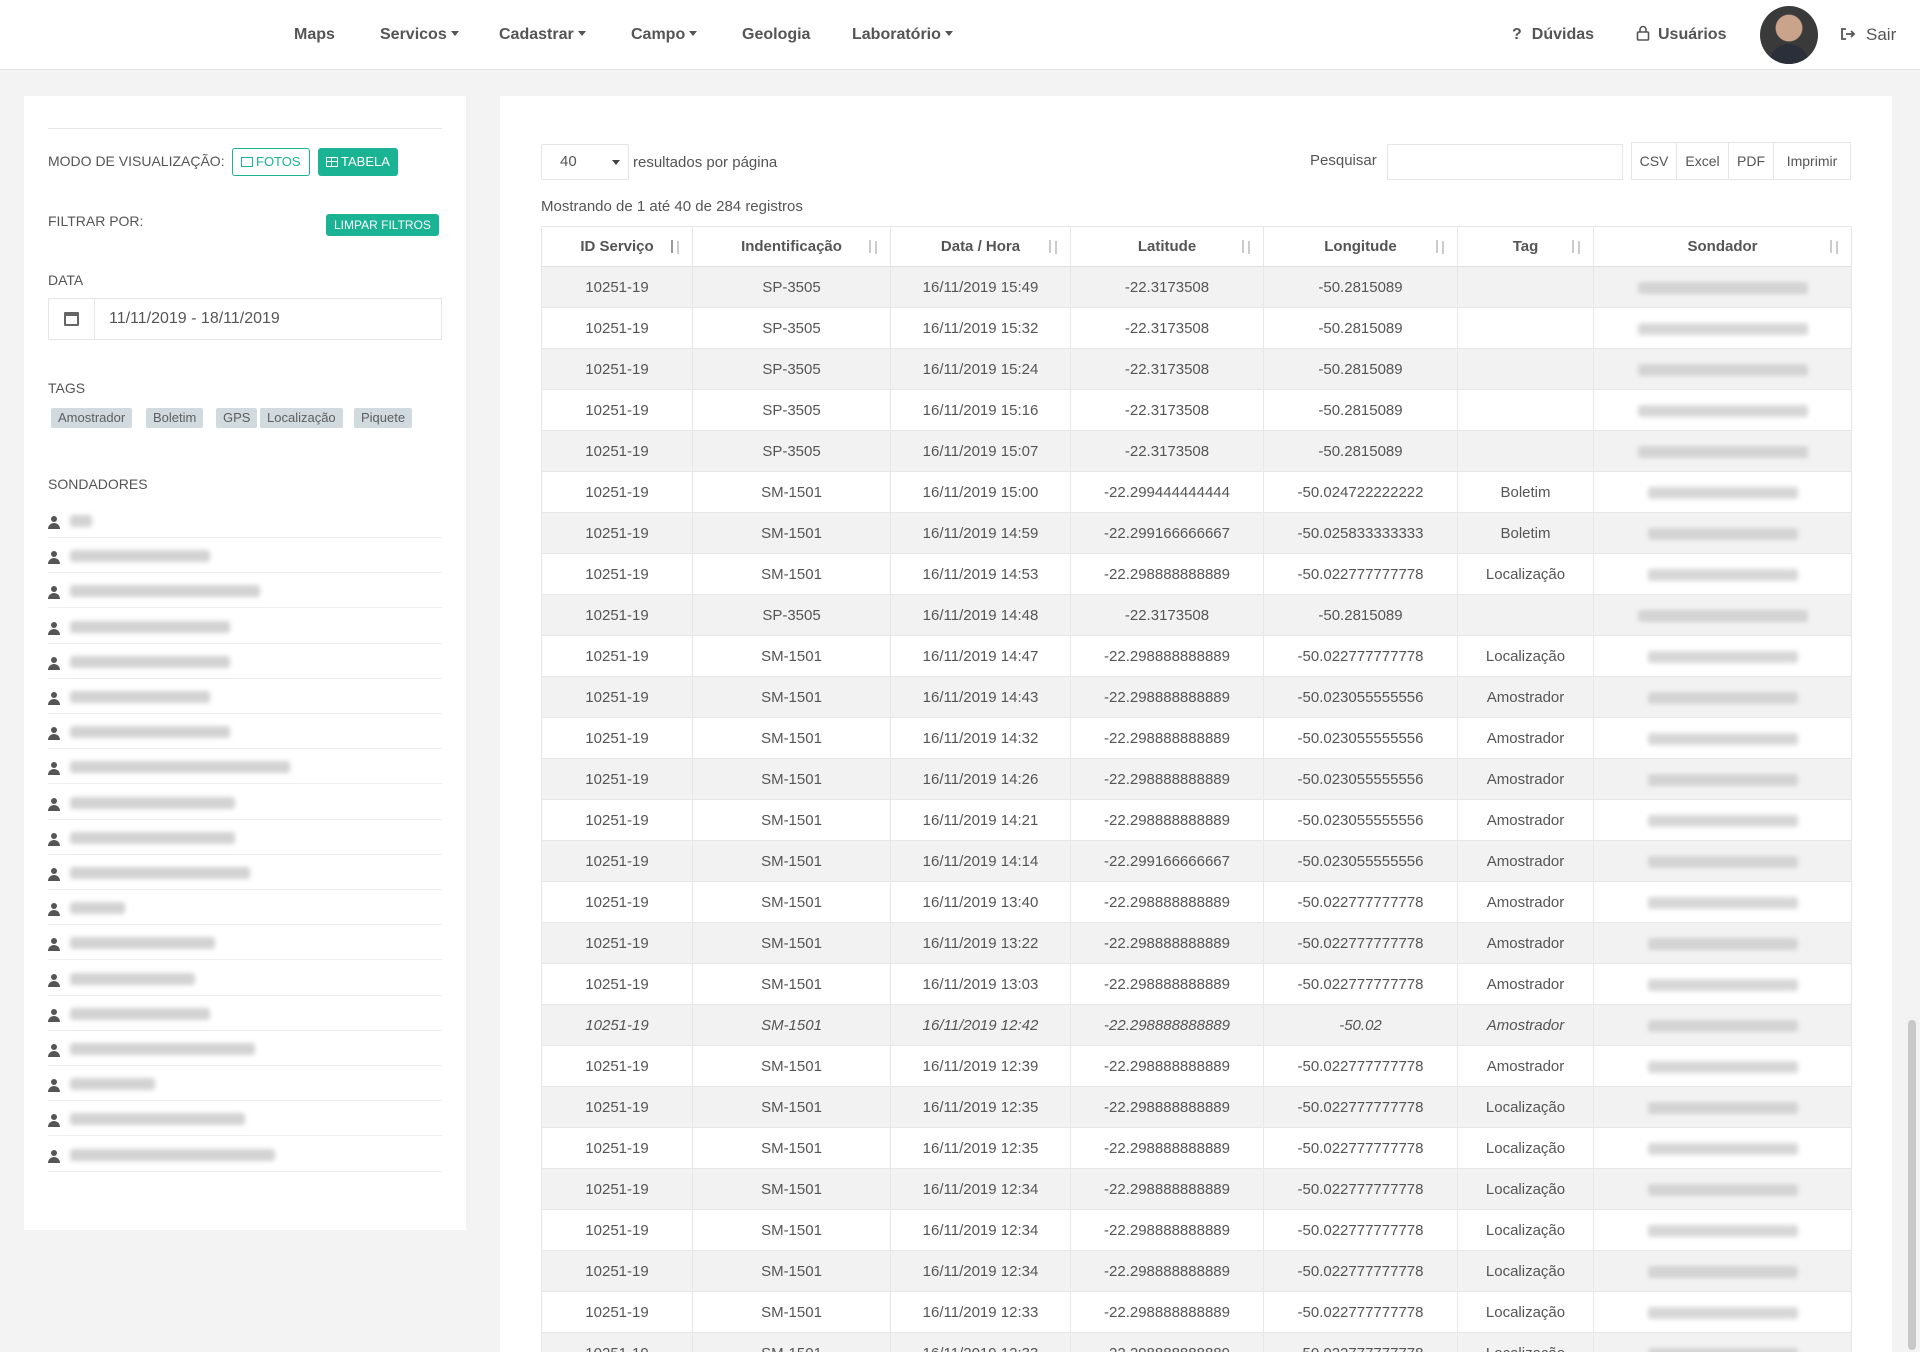  What do you see at coordinates (1553, 35) in the screenshot?
I see `nav-duvidas: ? Dúvidas` at bounding box center [1553, 35].